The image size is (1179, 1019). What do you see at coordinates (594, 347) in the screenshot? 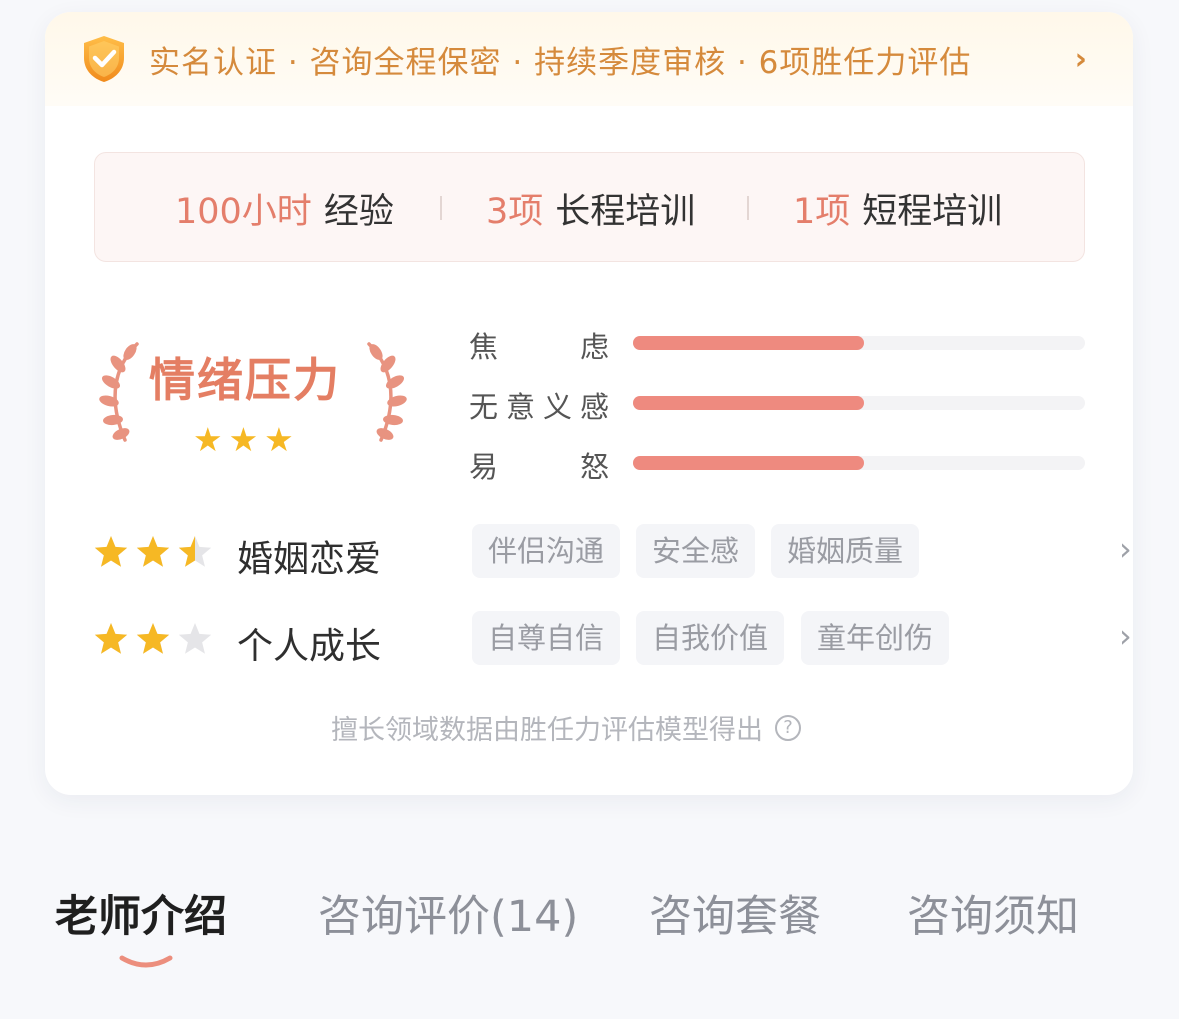
I see `label-char: 虑` at bounding box center [594, 347].